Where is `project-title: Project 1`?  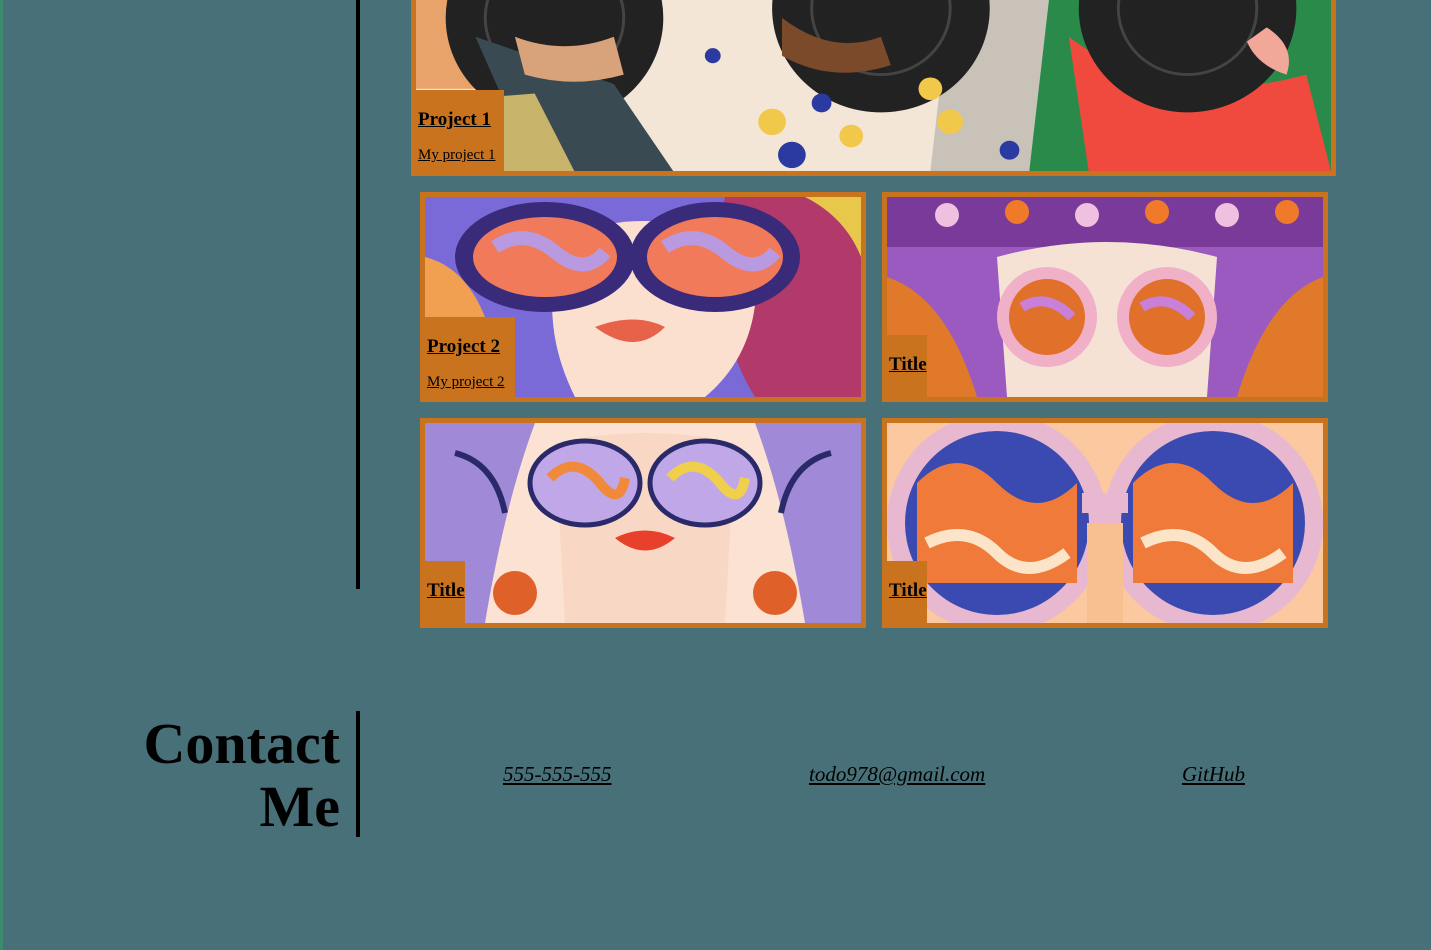
project-title: Project 1 is located at coordinates (460, 120).